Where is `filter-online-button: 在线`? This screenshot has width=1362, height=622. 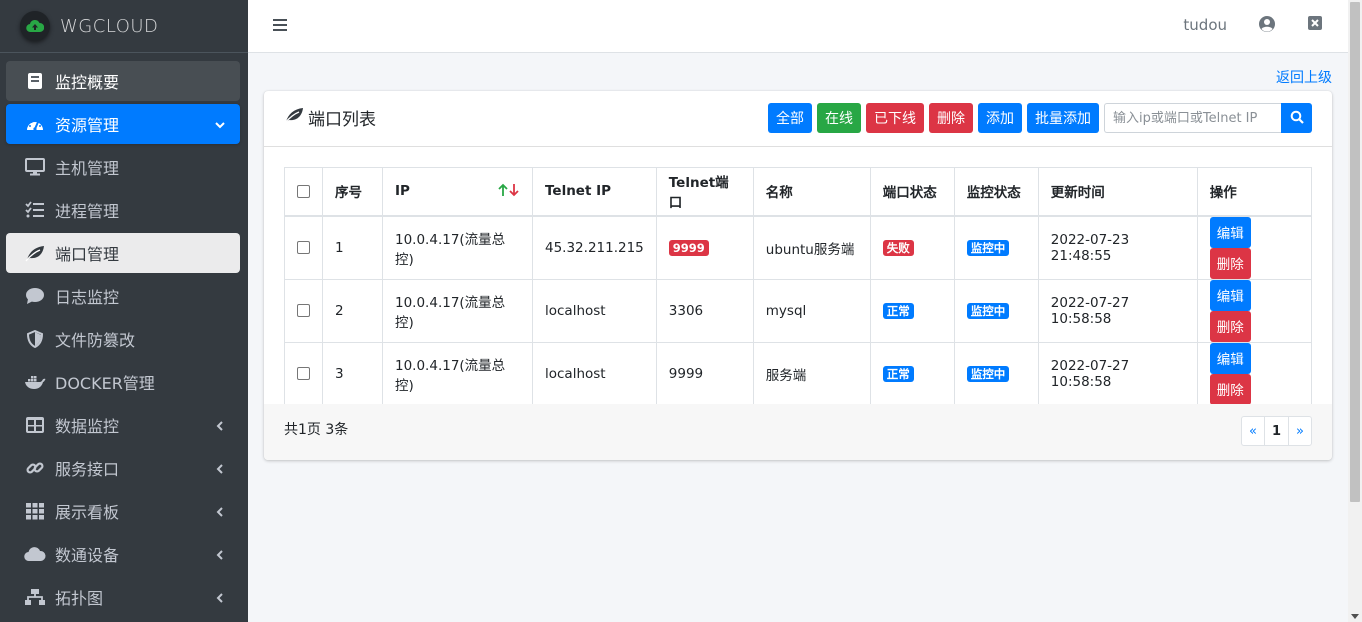 filter-online-button: 在线 is located at coordinates (839, 118).